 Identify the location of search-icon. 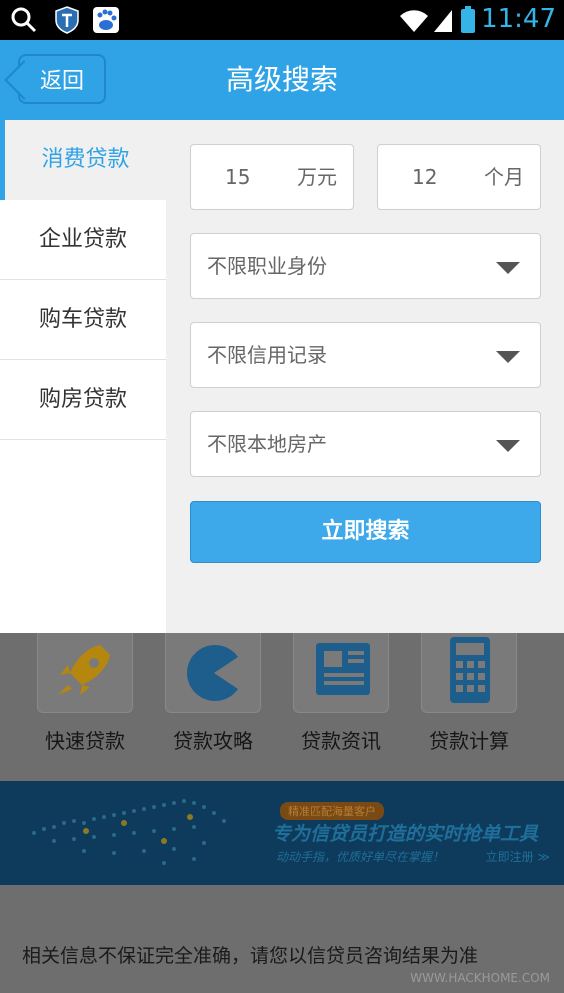
(24, 20).